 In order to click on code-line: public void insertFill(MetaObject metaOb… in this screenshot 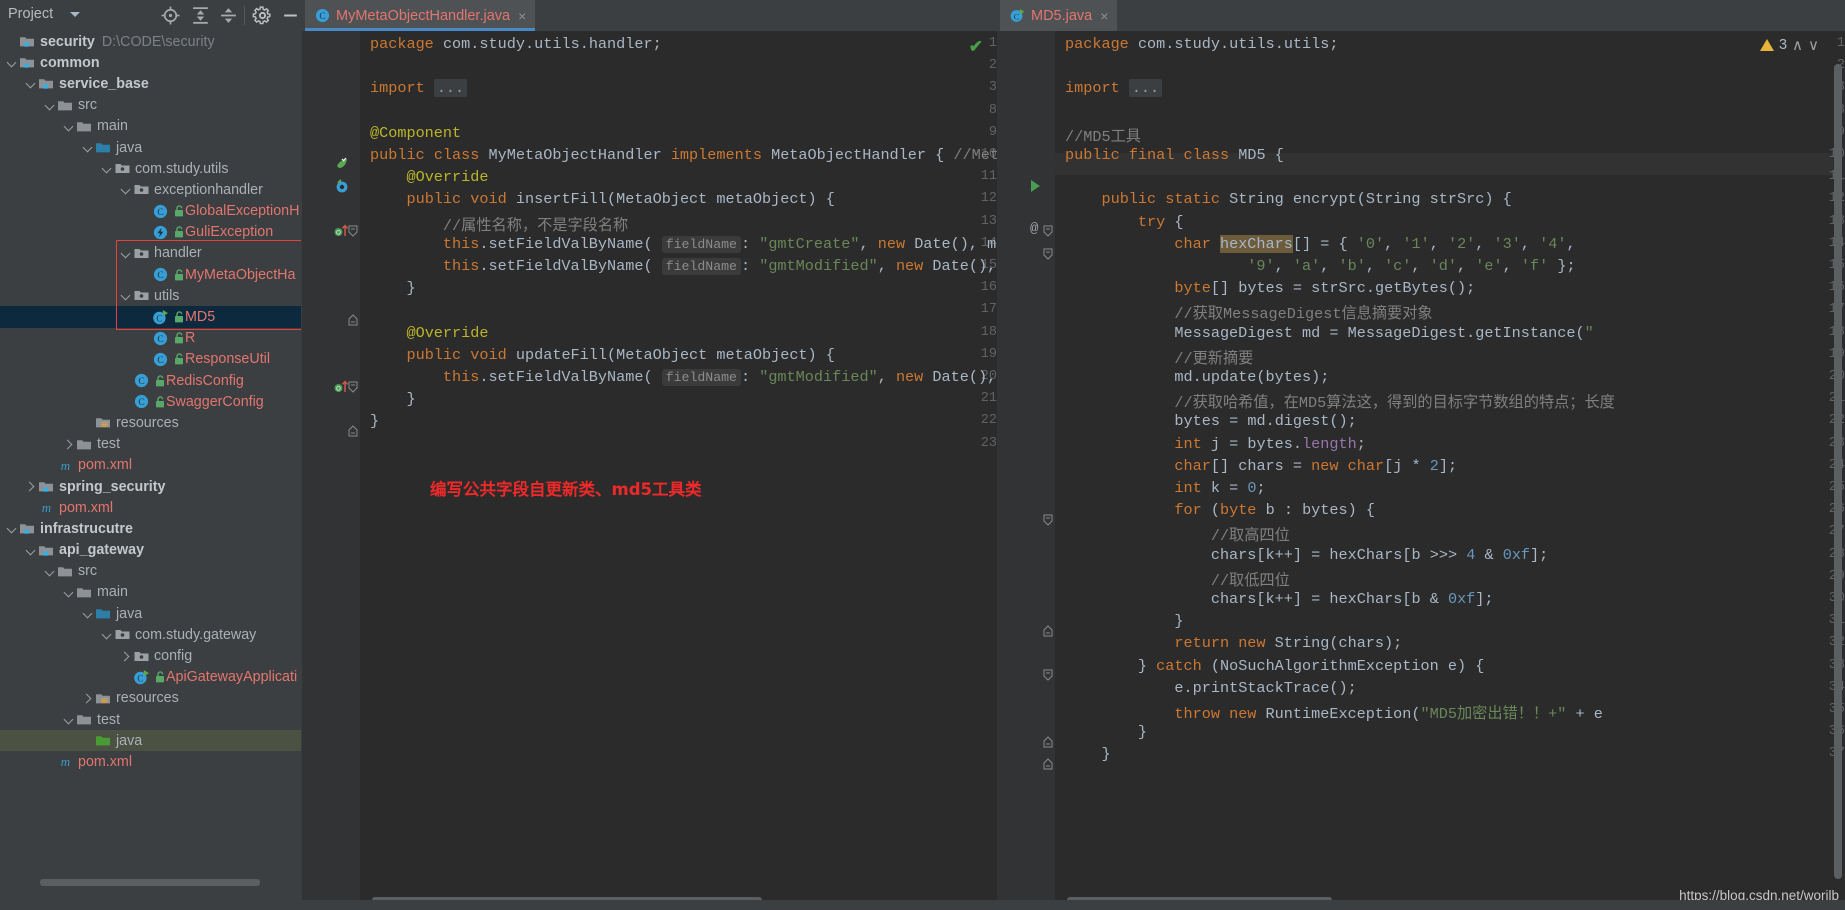, I will do `click(602, 199)`.